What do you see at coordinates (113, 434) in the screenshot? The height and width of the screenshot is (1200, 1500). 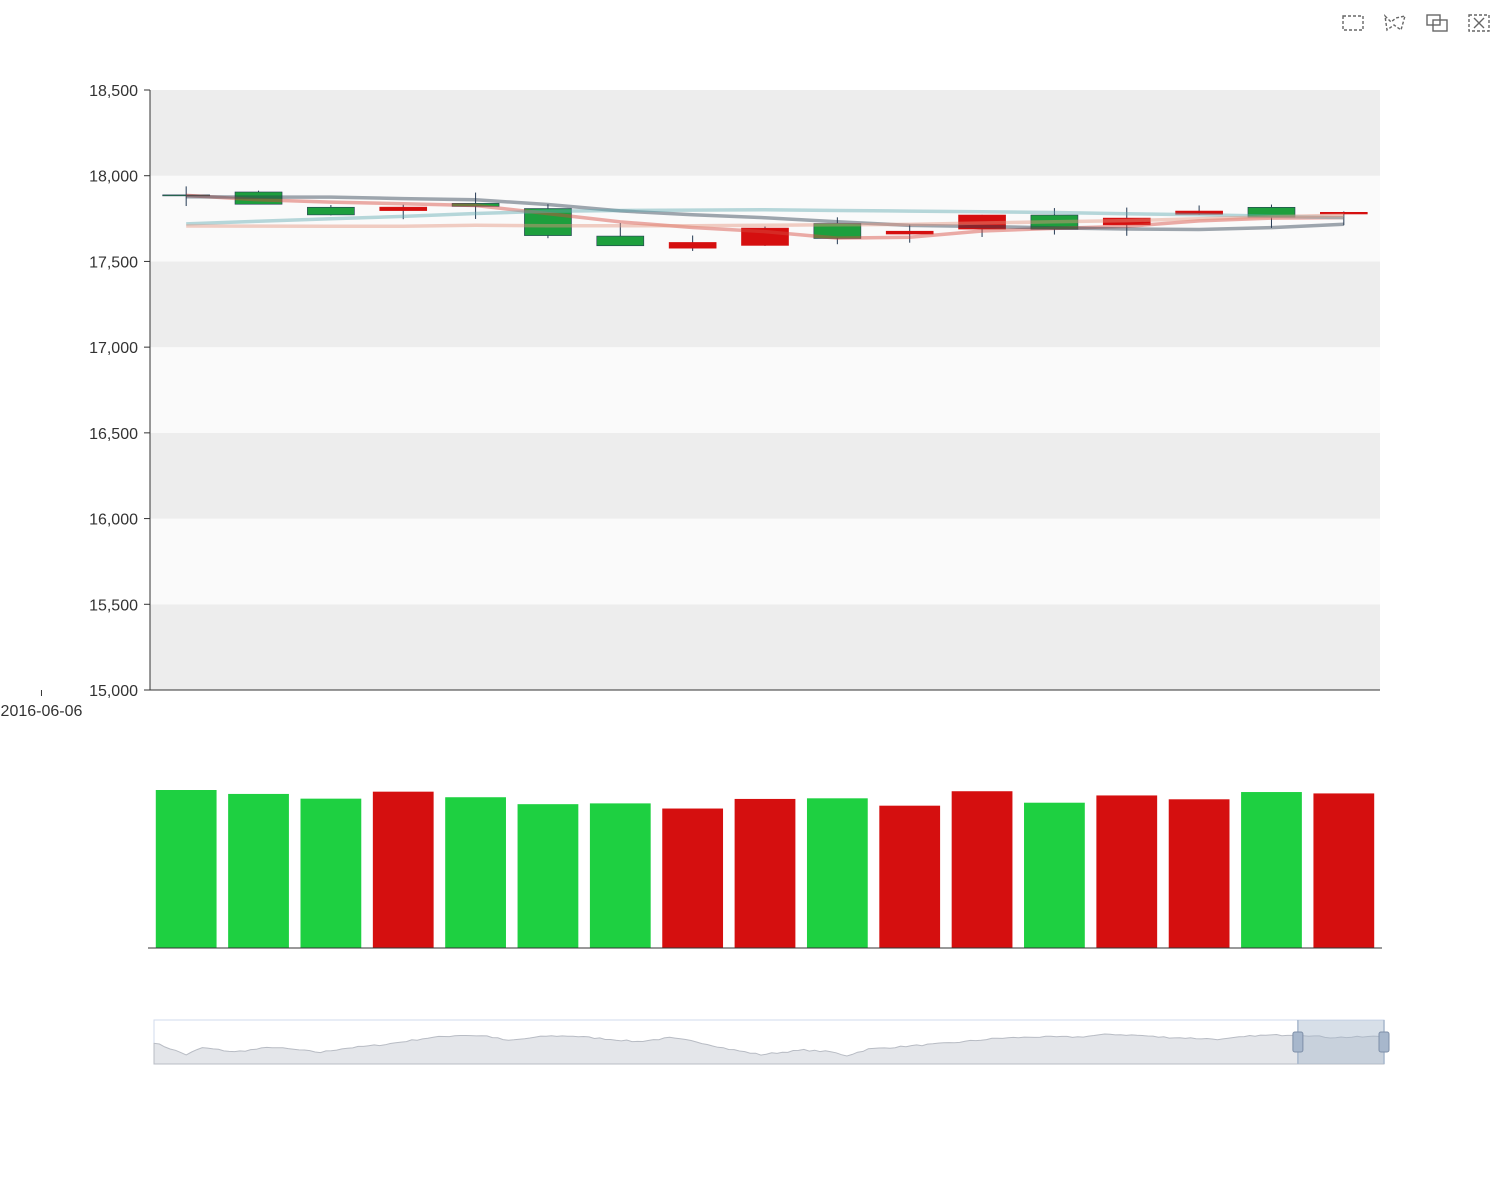 I see `y-tick-label: 16,500` at bounding box center [113, 434].